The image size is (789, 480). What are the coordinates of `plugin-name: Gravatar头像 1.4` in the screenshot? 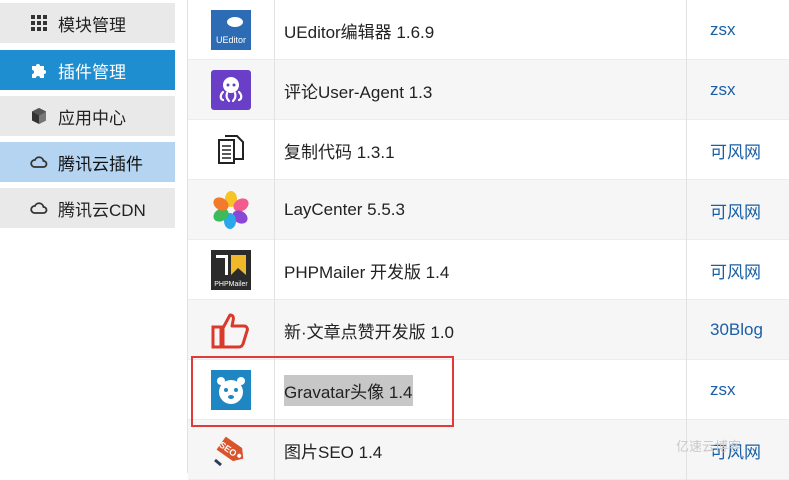 It's located at (348, 390).